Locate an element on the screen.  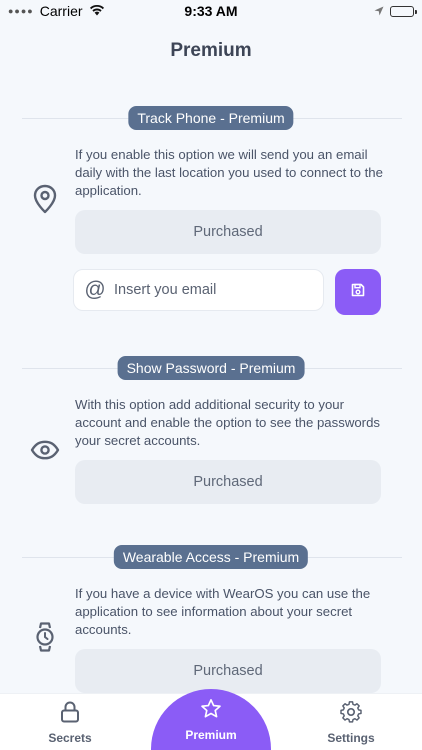
page-title: Premium is located at coordinates (211, 50).